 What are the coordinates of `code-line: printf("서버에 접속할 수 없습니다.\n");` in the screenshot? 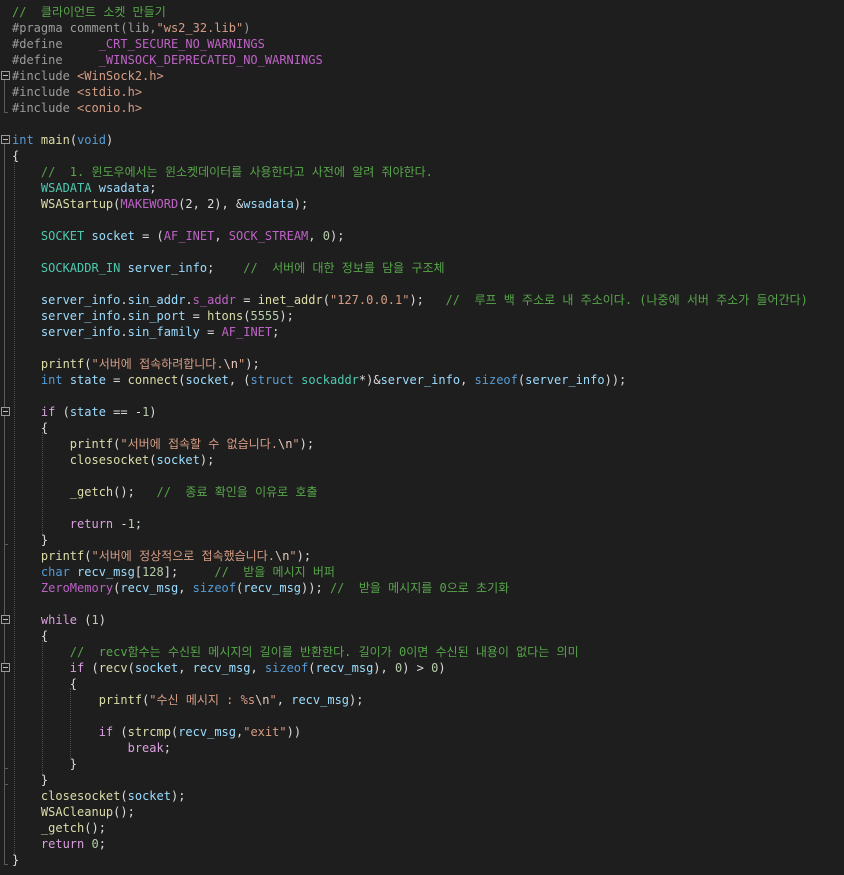 It's located at (163, 444).